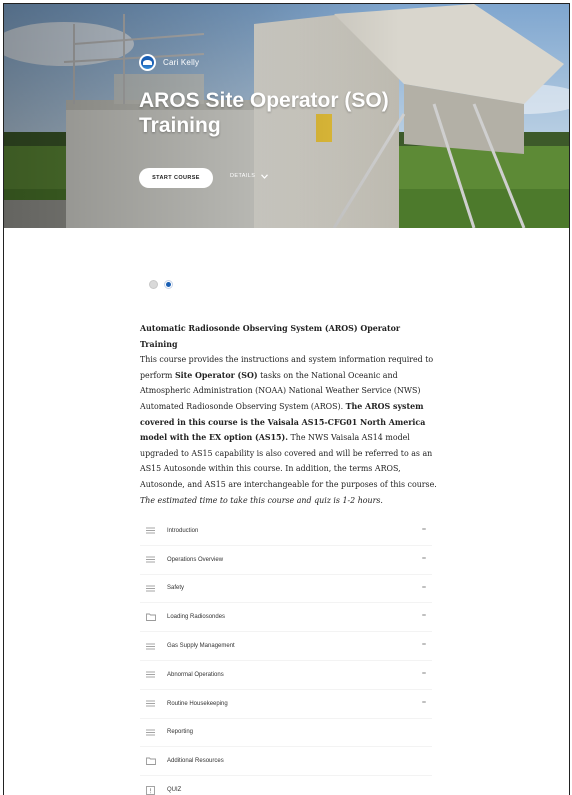 This screenshot has height=795, width=572. I want to click on lesson-item: QUIZ, so click(286, 785).